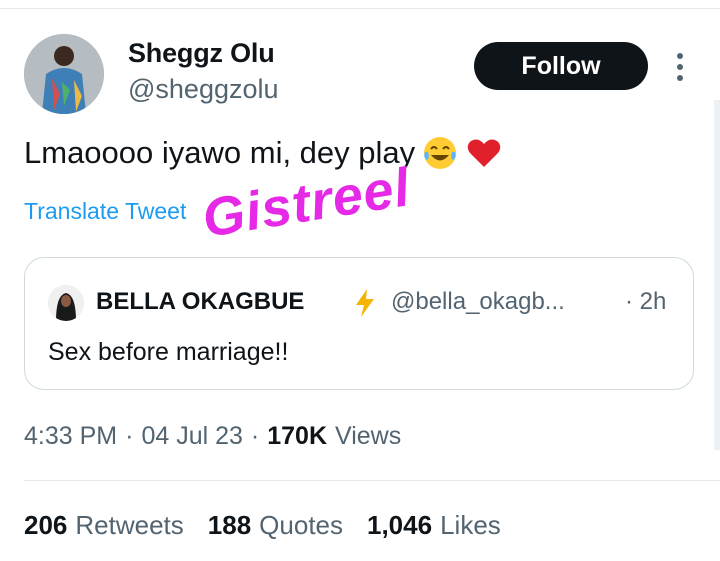 Image resolution: width=720 pixels, height=561 pixels. What do you see at coordinates (66, 303) in the screenshot?
I see `quoted-author-avatar` at bounding box center [66, 303].